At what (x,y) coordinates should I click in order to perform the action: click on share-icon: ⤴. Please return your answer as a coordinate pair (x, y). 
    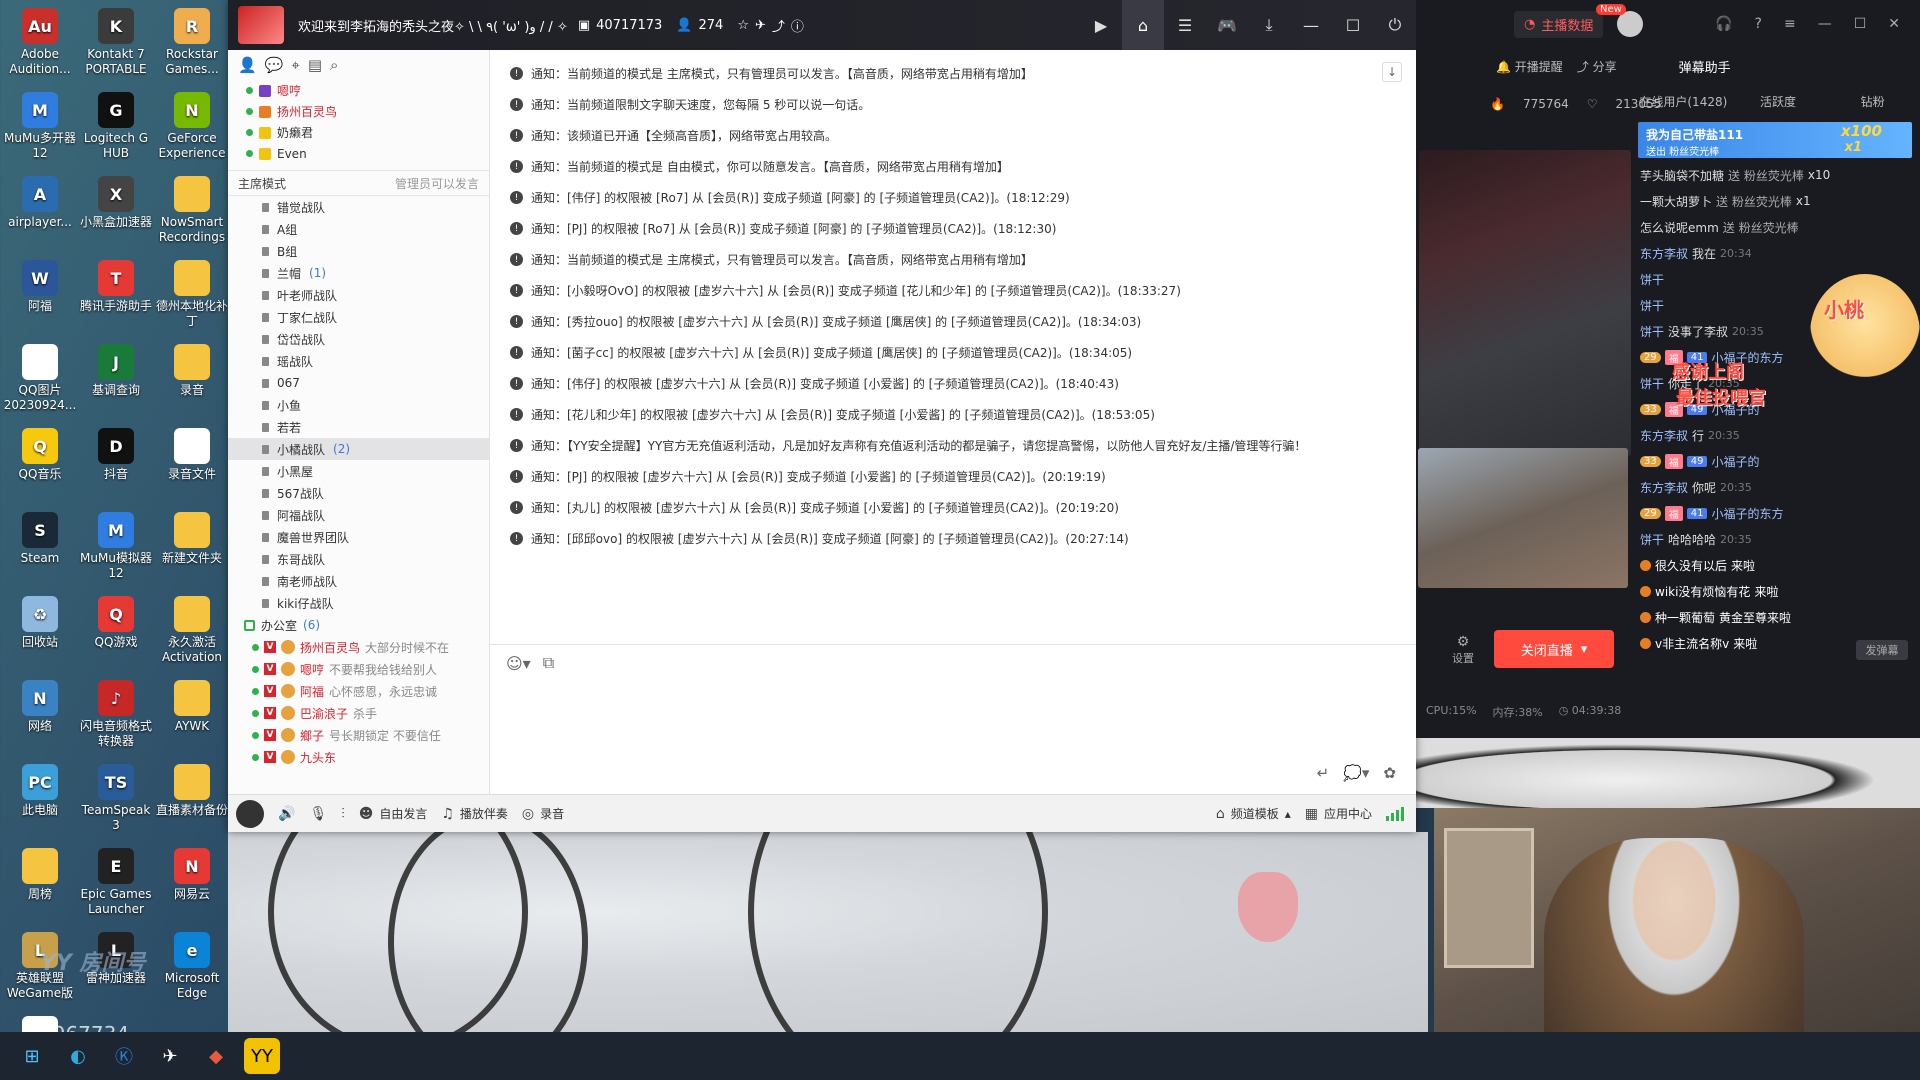
    Looking at the image, I should click on (778, 25).